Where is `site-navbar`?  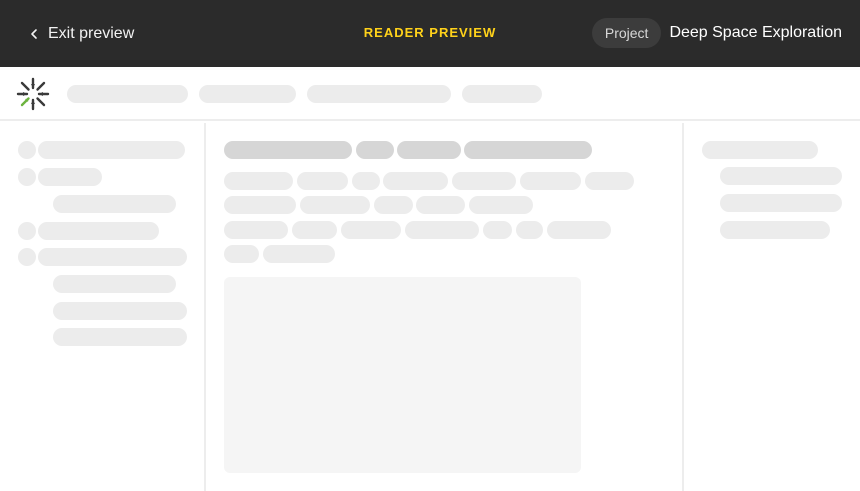 site-navbar is located at coordinates (430, 94).